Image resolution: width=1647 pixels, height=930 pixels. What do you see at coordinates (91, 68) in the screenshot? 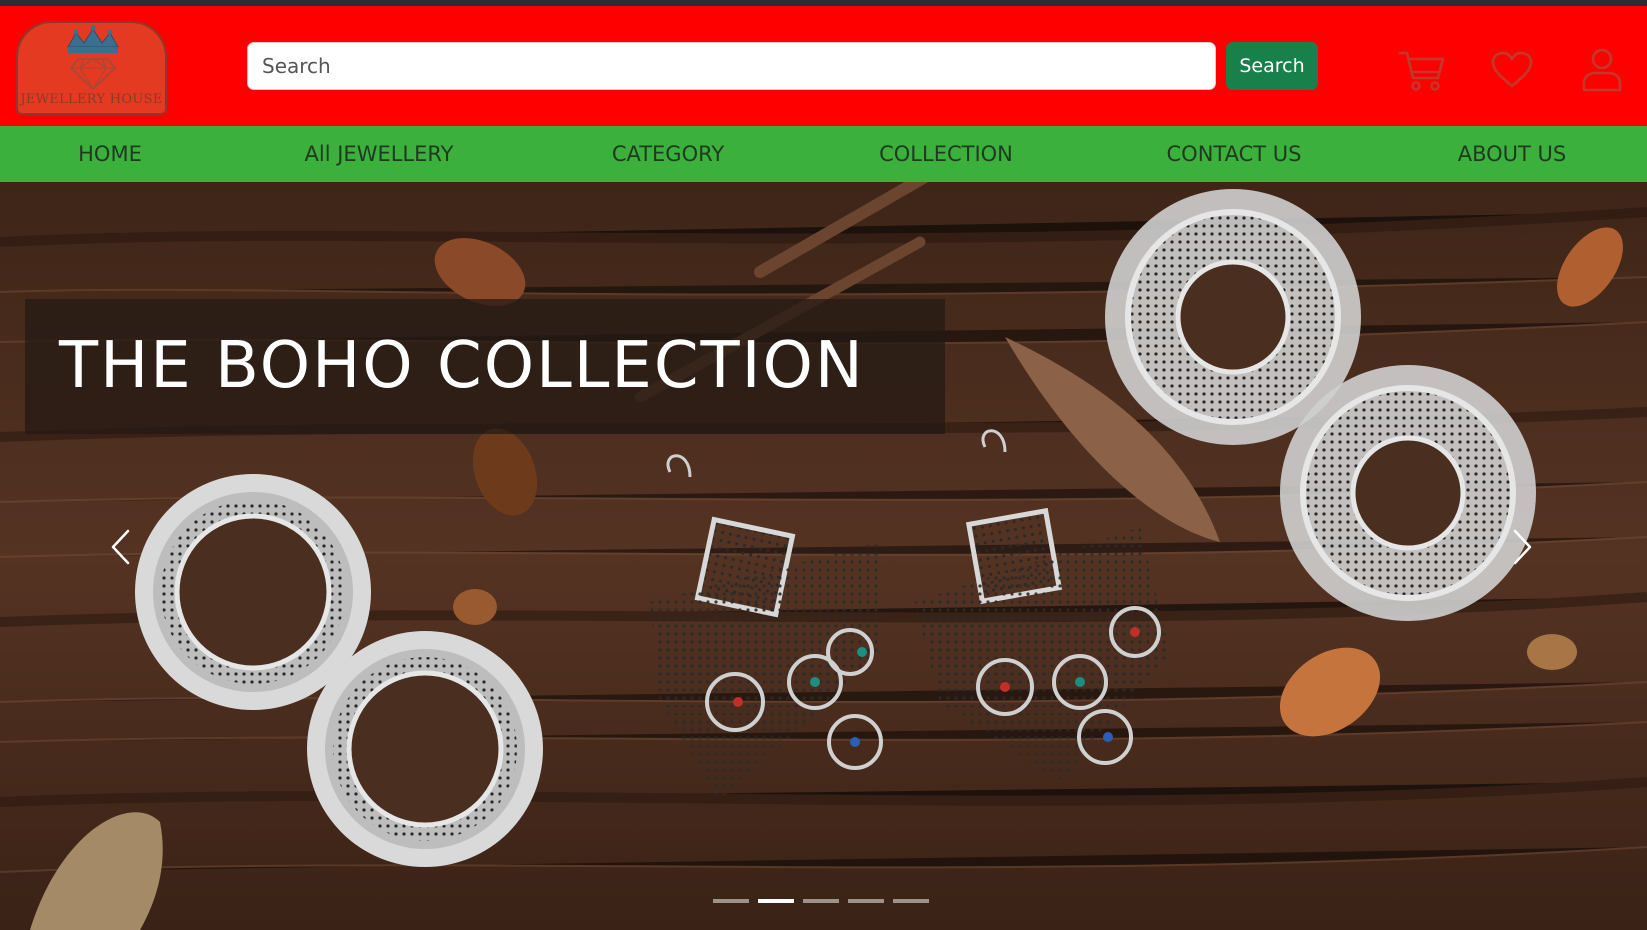
I see `site-logo: JEWELLERY HOUSE` at bounding box center [91, 68].